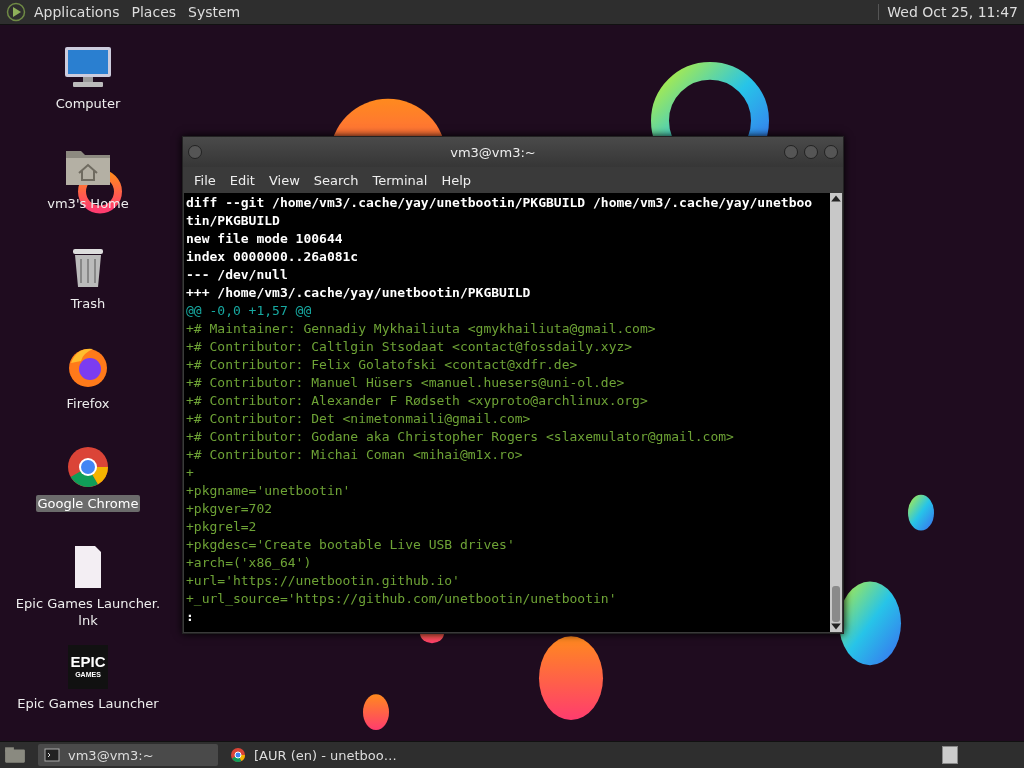 Image resolution: width=1024 pixels, height=768 pixels. Describe the element at coordinates (237, 275) in the screenshot. I see `terminal-line: --- /dev/null` at that location.